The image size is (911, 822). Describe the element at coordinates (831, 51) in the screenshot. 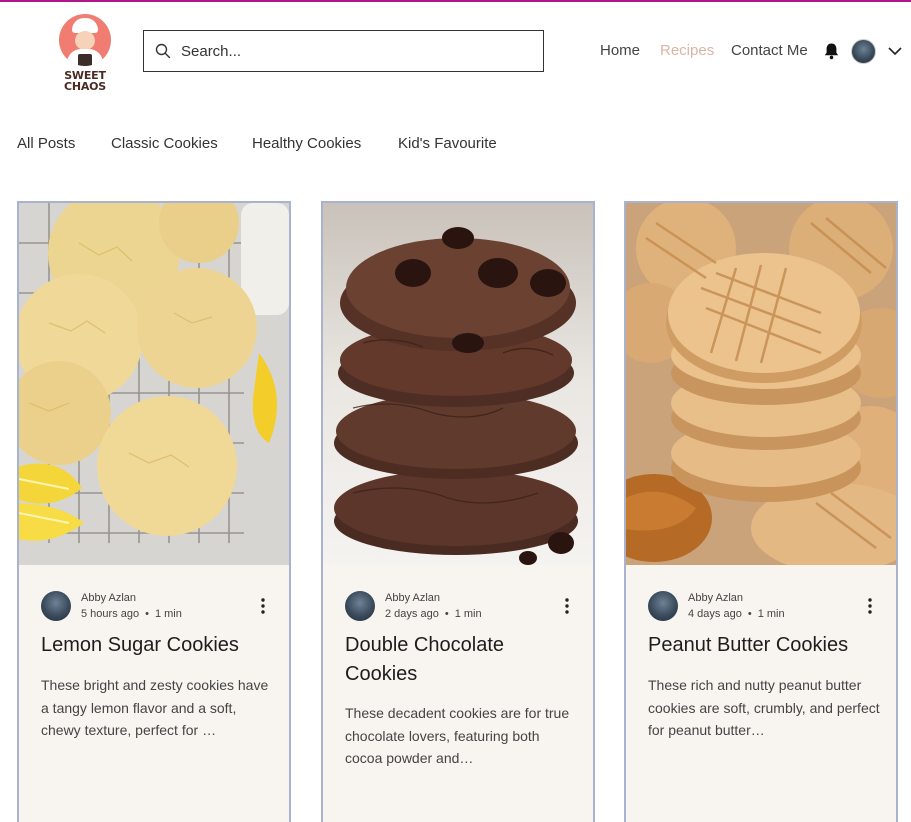

I see `bell-icon` at that location.